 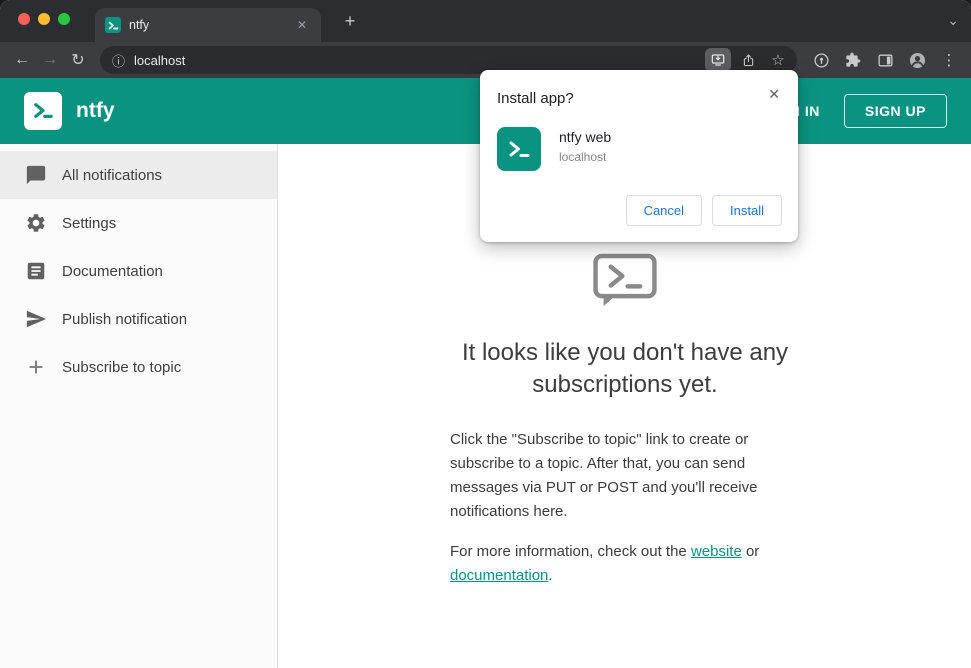 What do you see at coordinates (917, 60) in the screenshot?
I see `profile-avatar-icon` at bounding box center [917, 60].